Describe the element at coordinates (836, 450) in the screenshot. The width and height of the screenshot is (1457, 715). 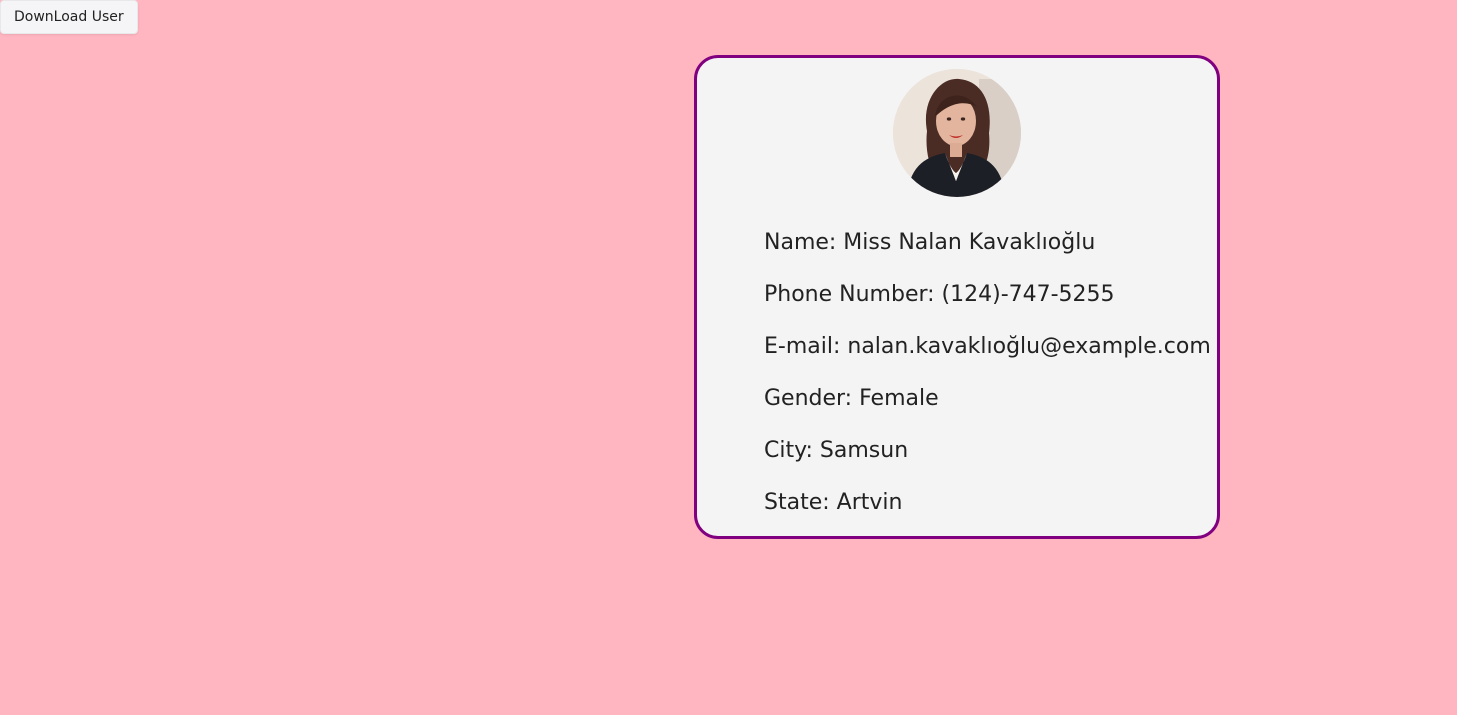
I see `user-city: City: Samsun` at that location.